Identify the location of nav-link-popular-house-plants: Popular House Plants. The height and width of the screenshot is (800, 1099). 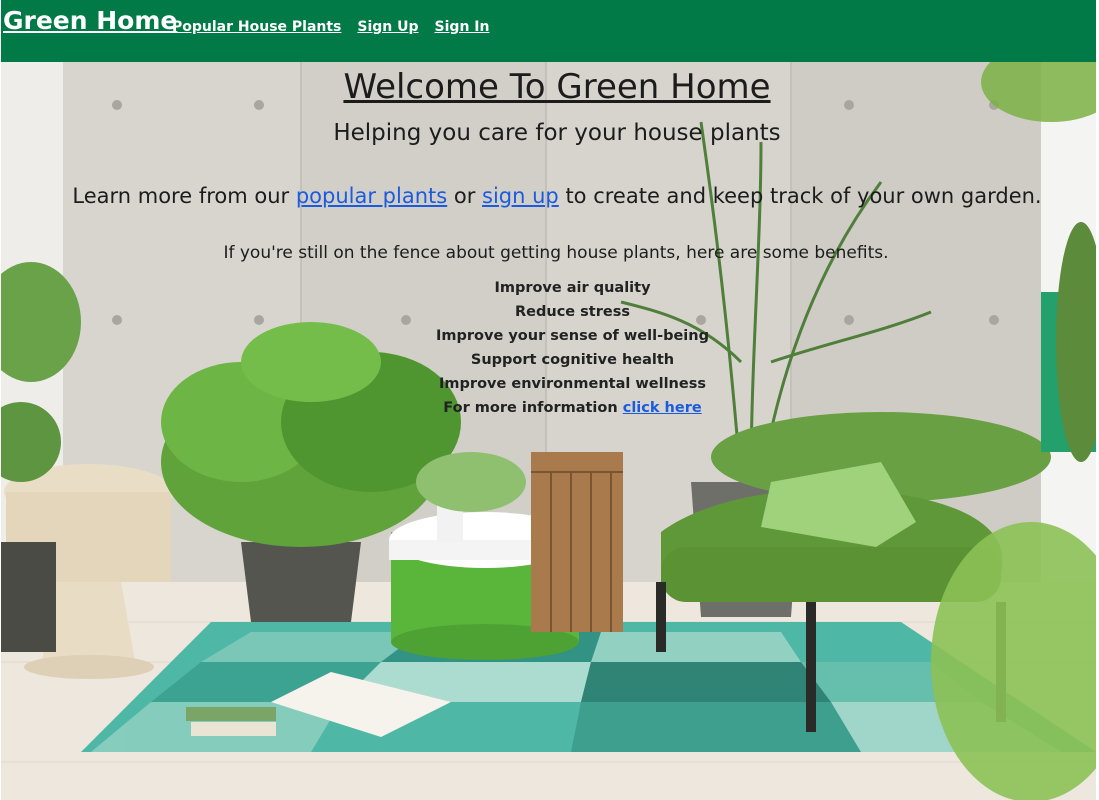
(256, 27).